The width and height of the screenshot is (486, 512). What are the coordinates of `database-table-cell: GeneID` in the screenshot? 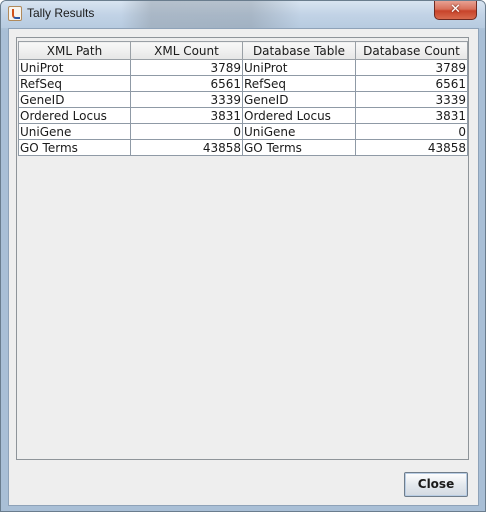 It's located at (299, 99).